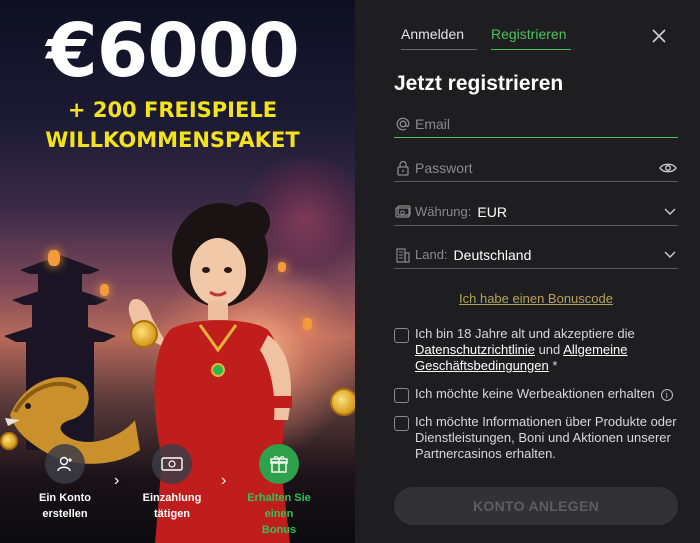  I want to click on step-deposit: Einzahlung tätigen, so click(172, 483).